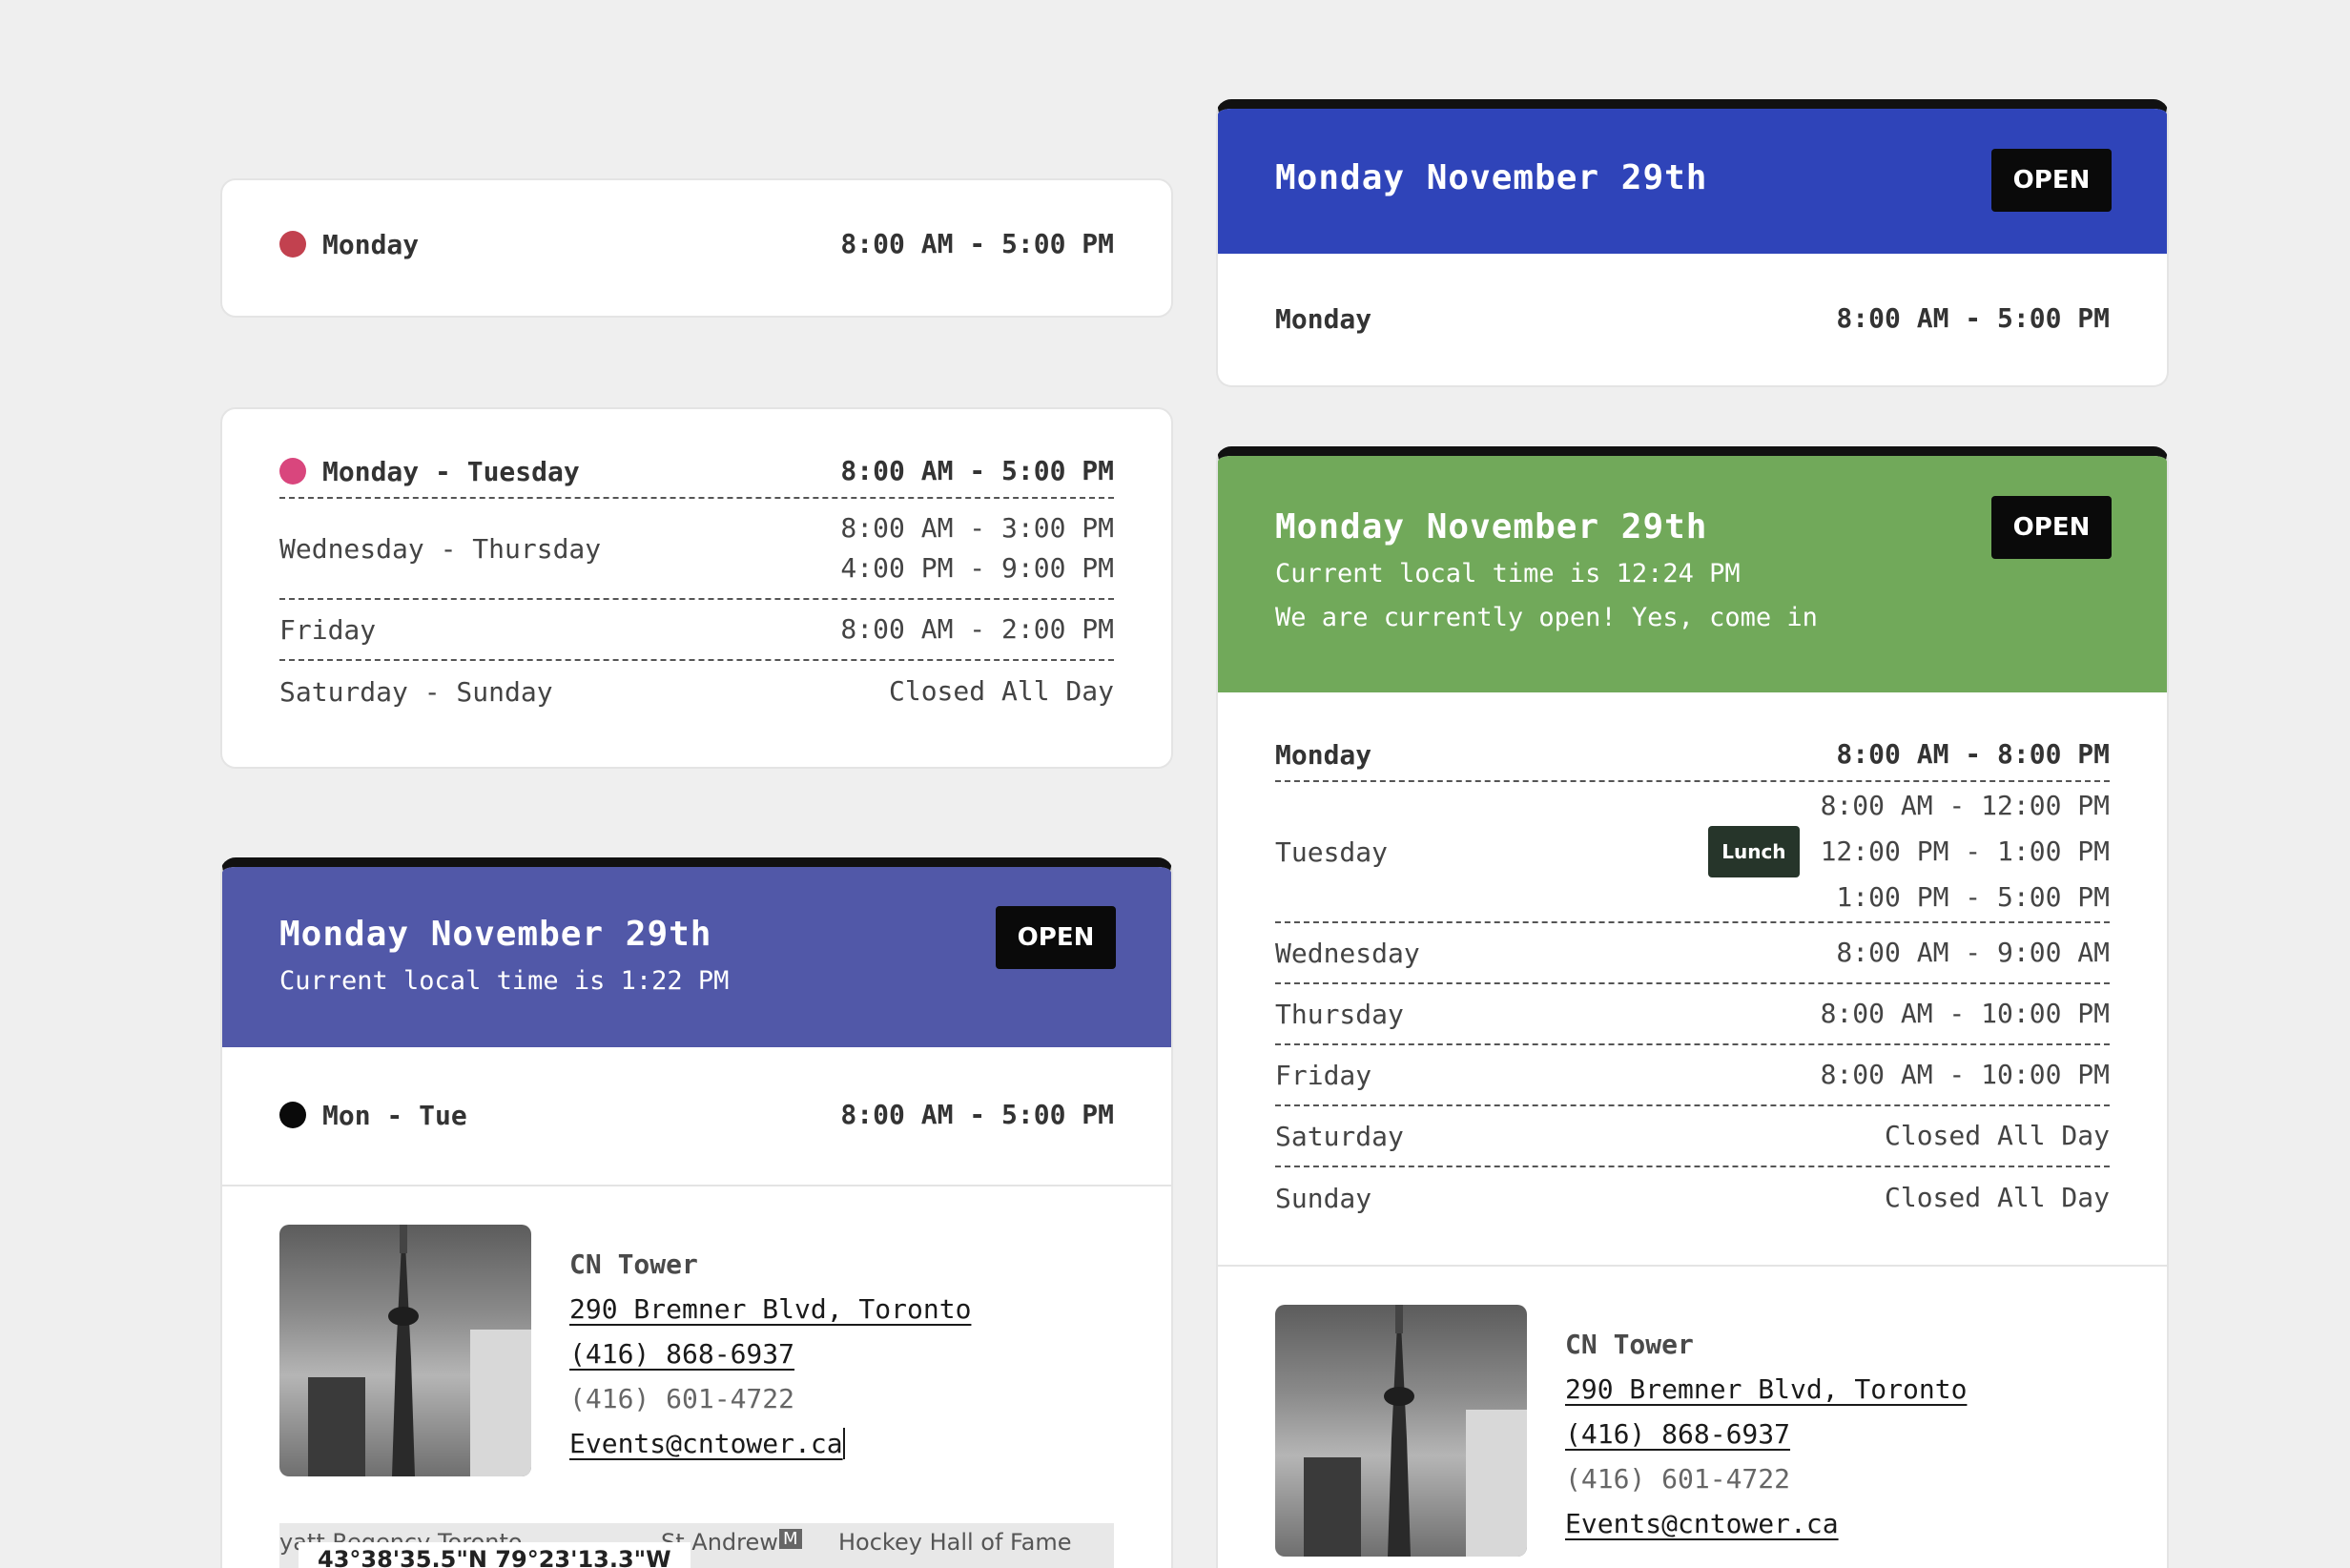  Describe the element at coordinates (696, 630) in the screenshot. I see `hours-row: Friday 8:00 AM - 2:00 PM` at that location.